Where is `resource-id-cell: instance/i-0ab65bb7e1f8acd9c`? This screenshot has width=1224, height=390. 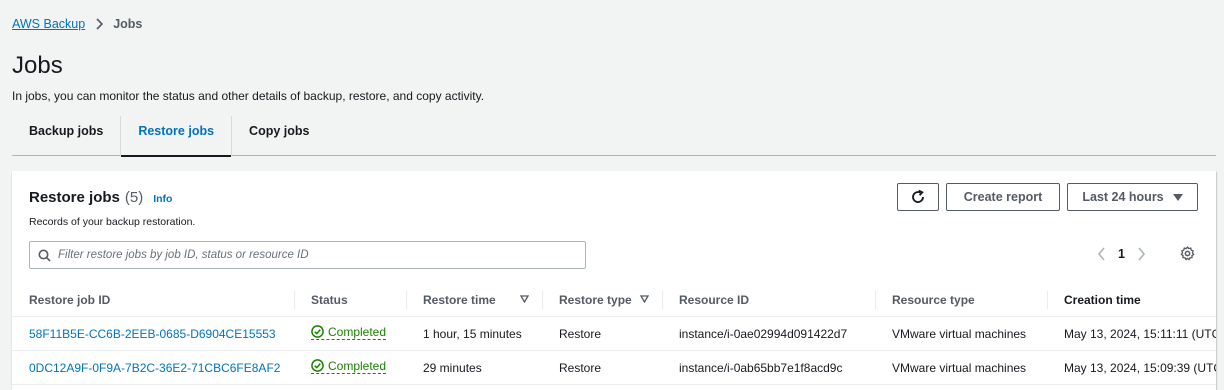
resource-id-cell: instance/i-0ab65bb7e1f8acd9c is located at coordinates (761, 368).